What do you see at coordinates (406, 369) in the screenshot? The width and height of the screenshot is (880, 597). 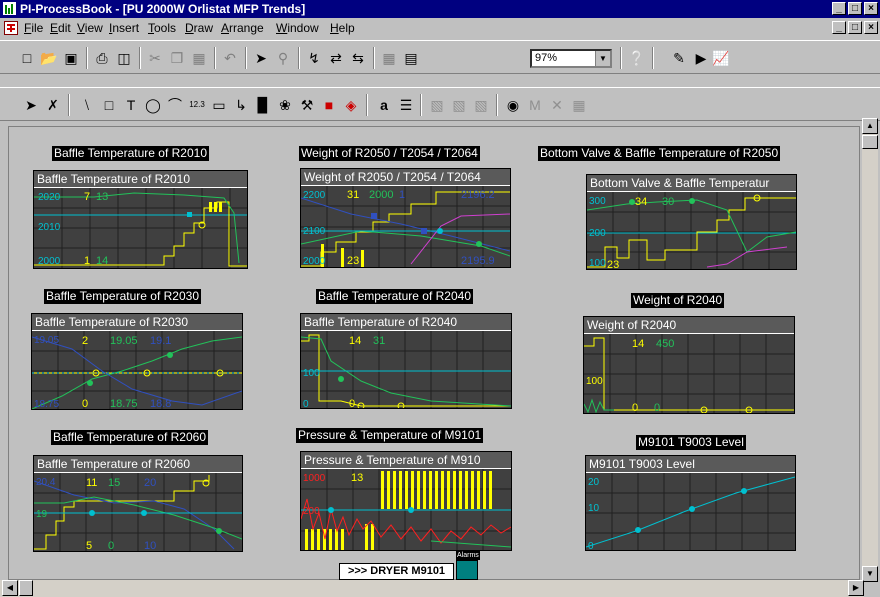 I see `trend-plot: 100 0 14 31 0` at bounding box center [406, 369].